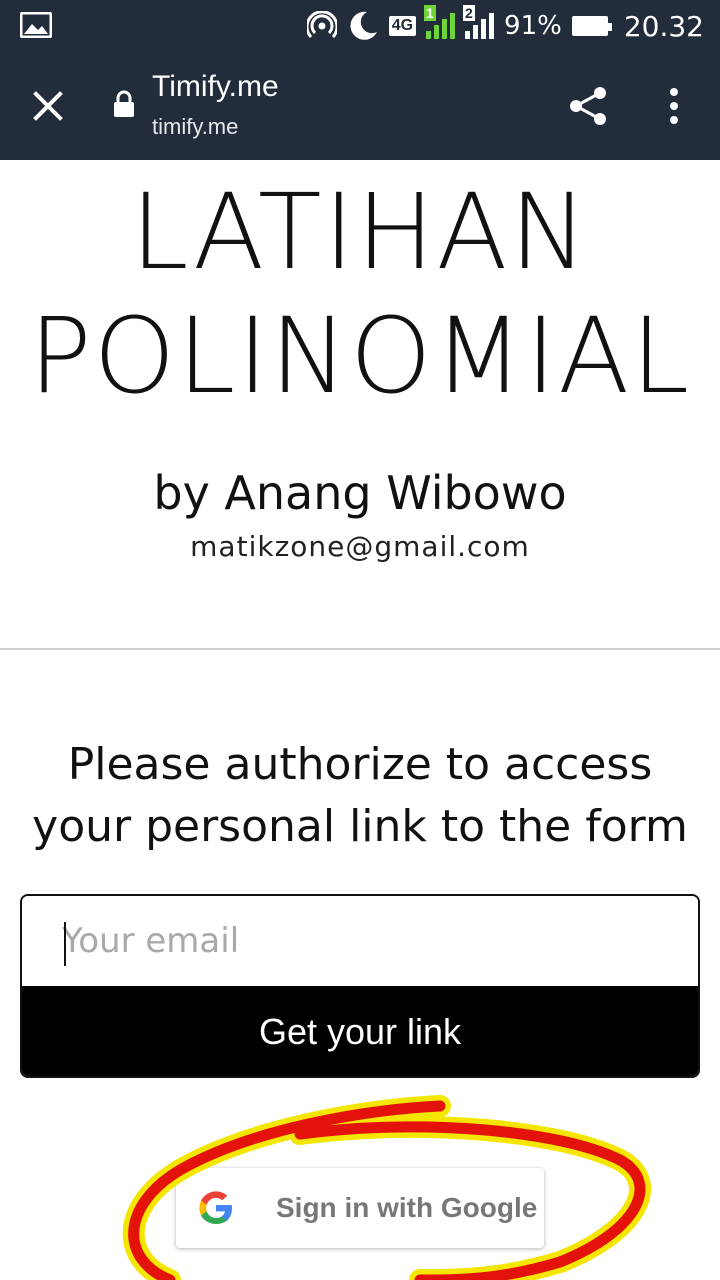  I want to click on divider, so click(360, 649).